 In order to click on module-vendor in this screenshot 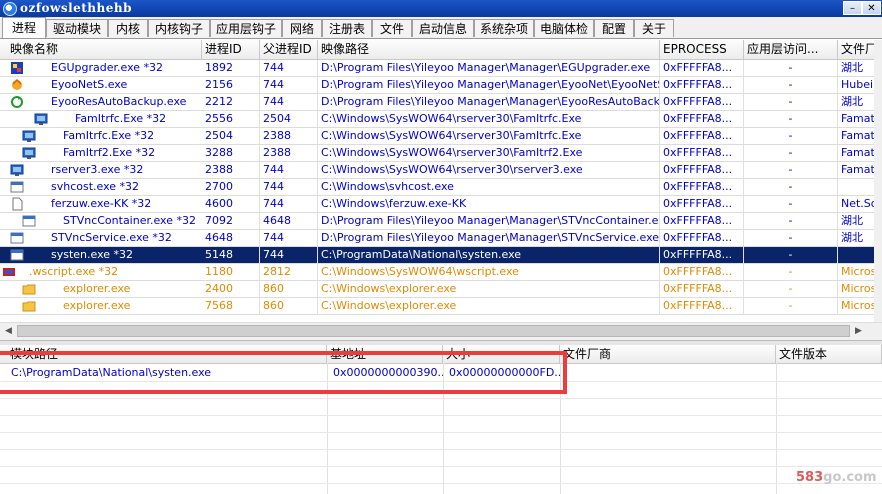, I will do `click(669, 372)`.